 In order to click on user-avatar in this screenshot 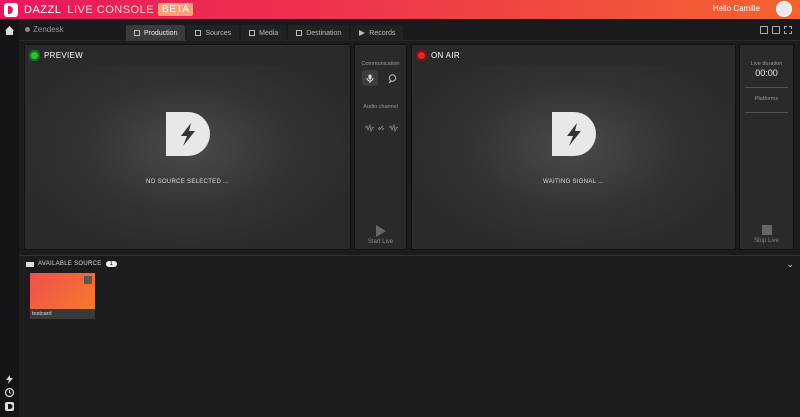, I will do `click(784, 9)`.